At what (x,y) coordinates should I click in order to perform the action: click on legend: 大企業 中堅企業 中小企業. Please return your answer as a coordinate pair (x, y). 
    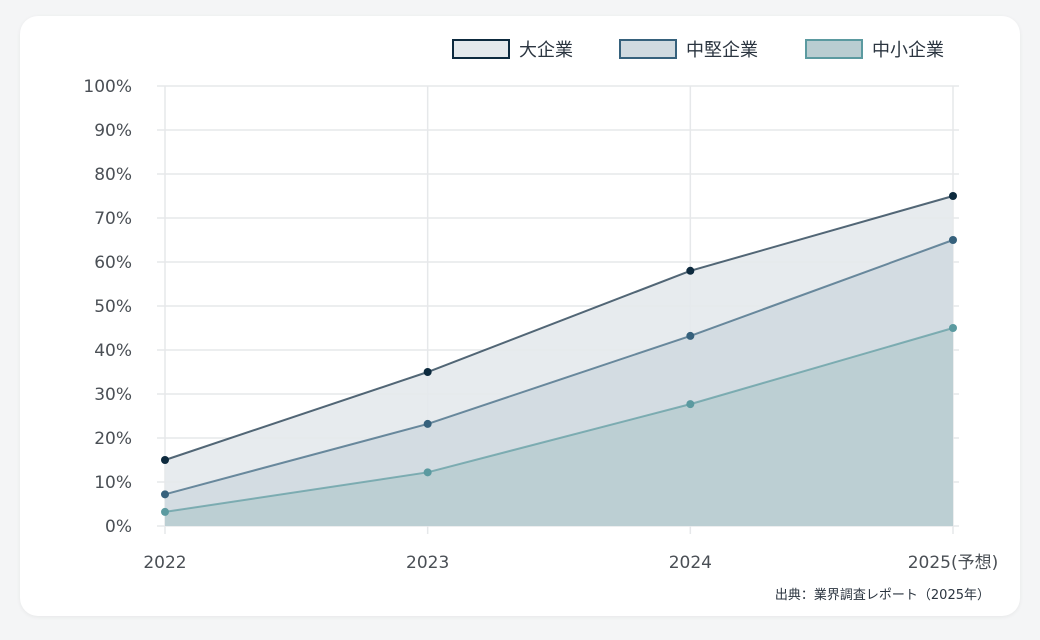
    Looking at the image, I should click on (698, 50).